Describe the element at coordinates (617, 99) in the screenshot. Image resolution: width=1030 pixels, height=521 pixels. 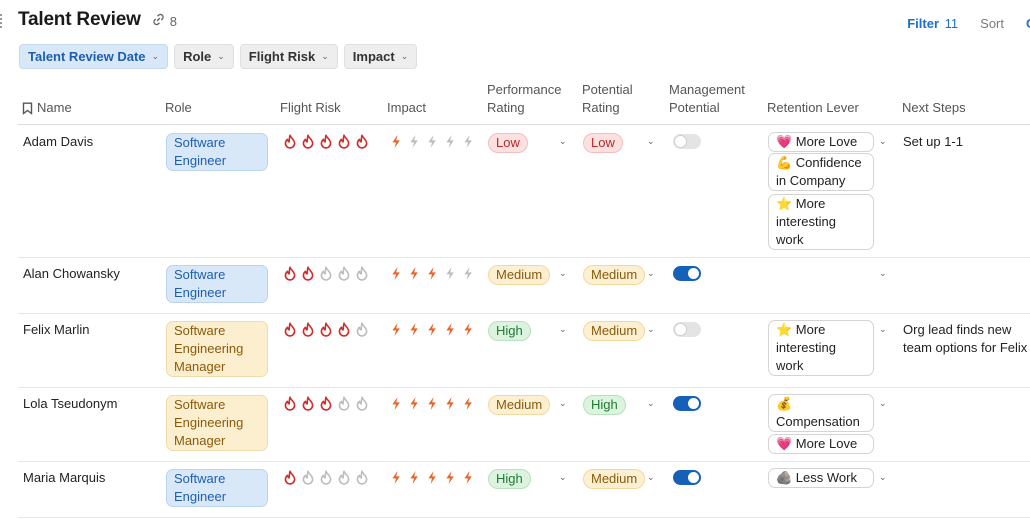
I see `column-header-potential: Potential Rating` at that location.